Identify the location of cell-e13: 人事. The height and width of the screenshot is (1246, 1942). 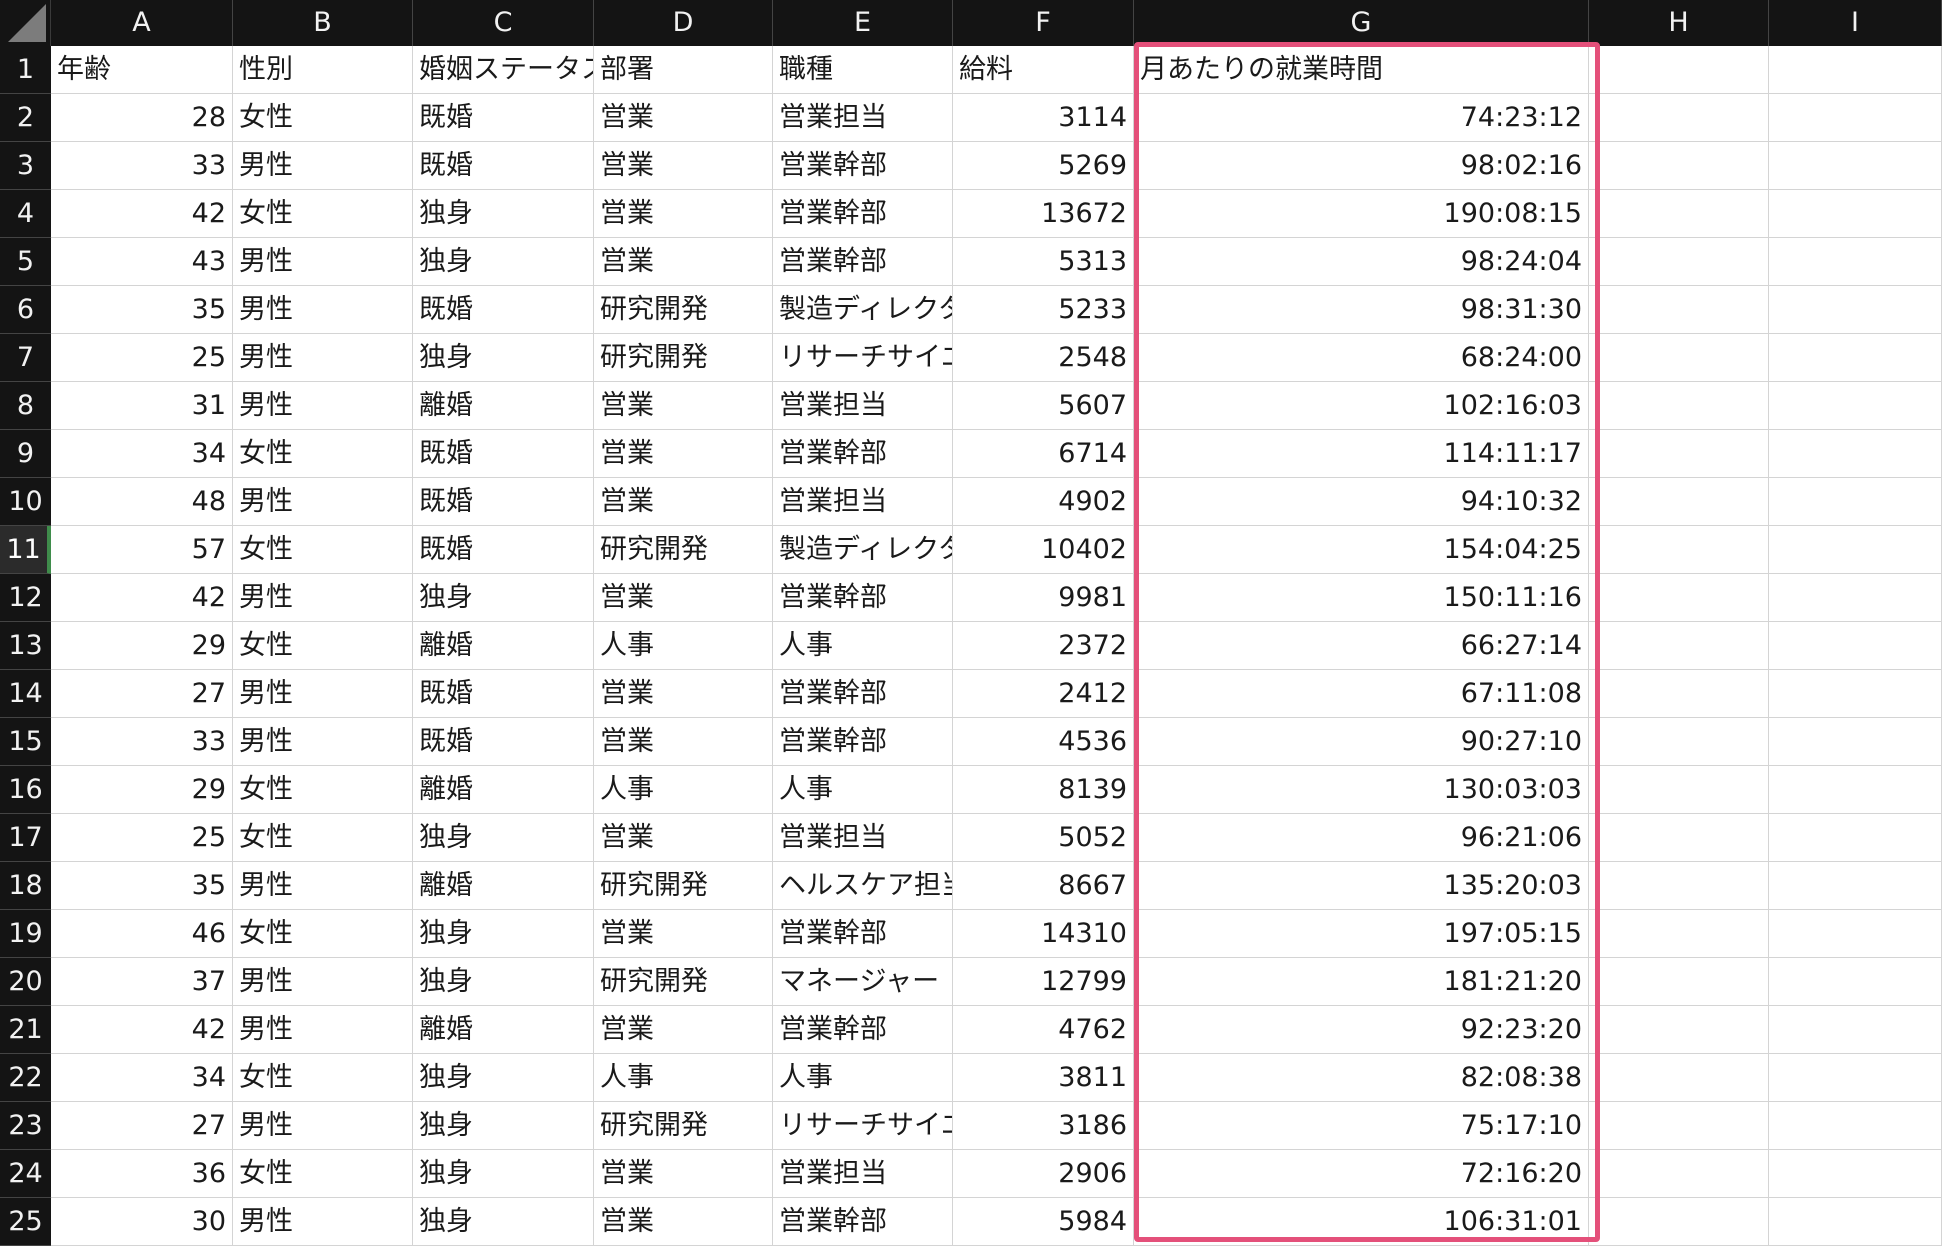
(863, 646).